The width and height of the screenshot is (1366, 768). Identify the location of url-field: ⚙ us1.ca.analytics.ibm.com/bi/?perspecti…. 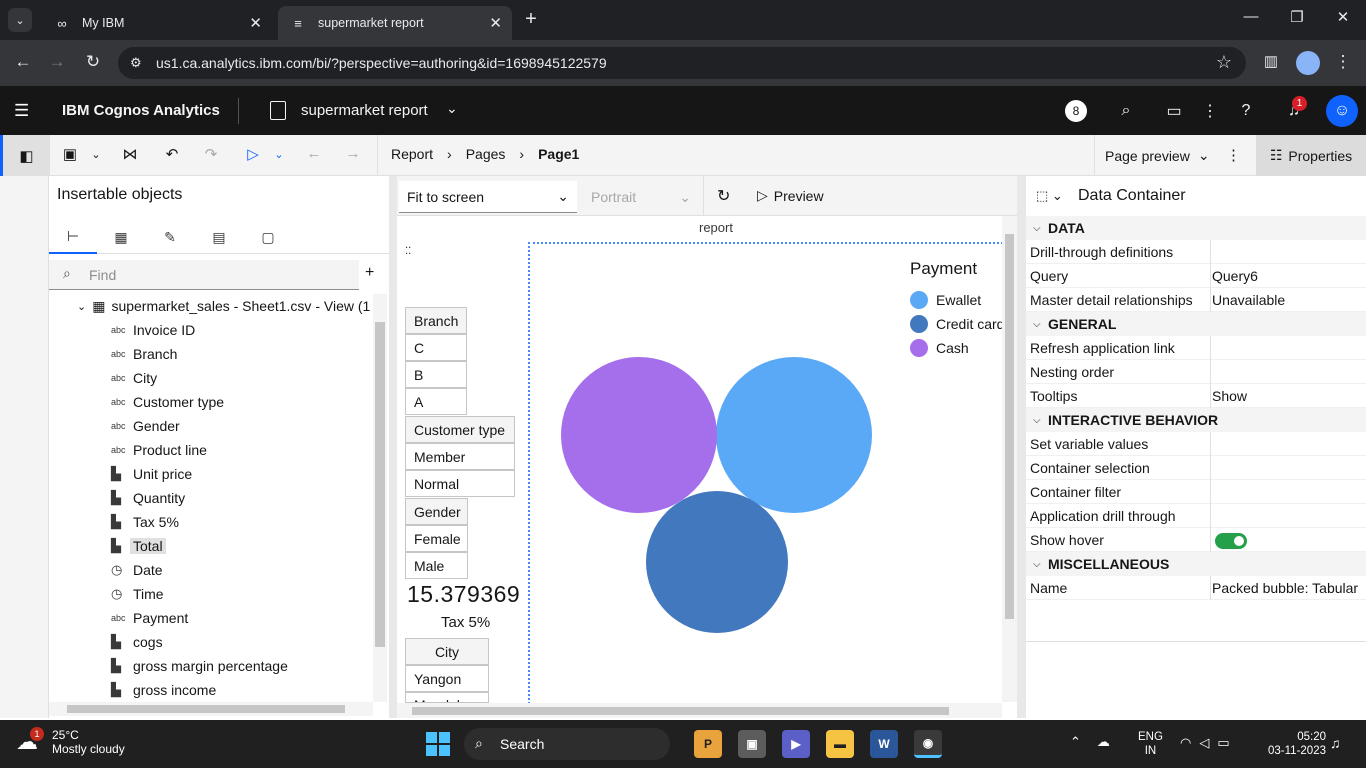
(682, 63).